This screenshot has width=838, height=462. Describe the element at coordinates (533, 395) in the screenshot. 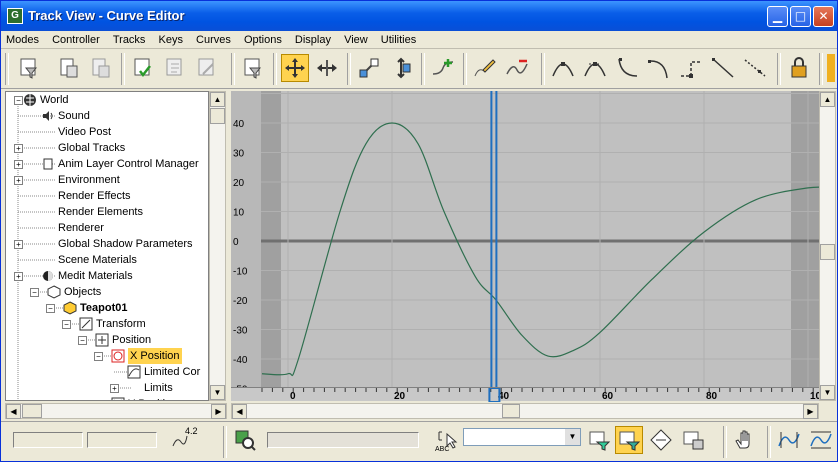

I see `time-ruler: 020406080100` at that location.